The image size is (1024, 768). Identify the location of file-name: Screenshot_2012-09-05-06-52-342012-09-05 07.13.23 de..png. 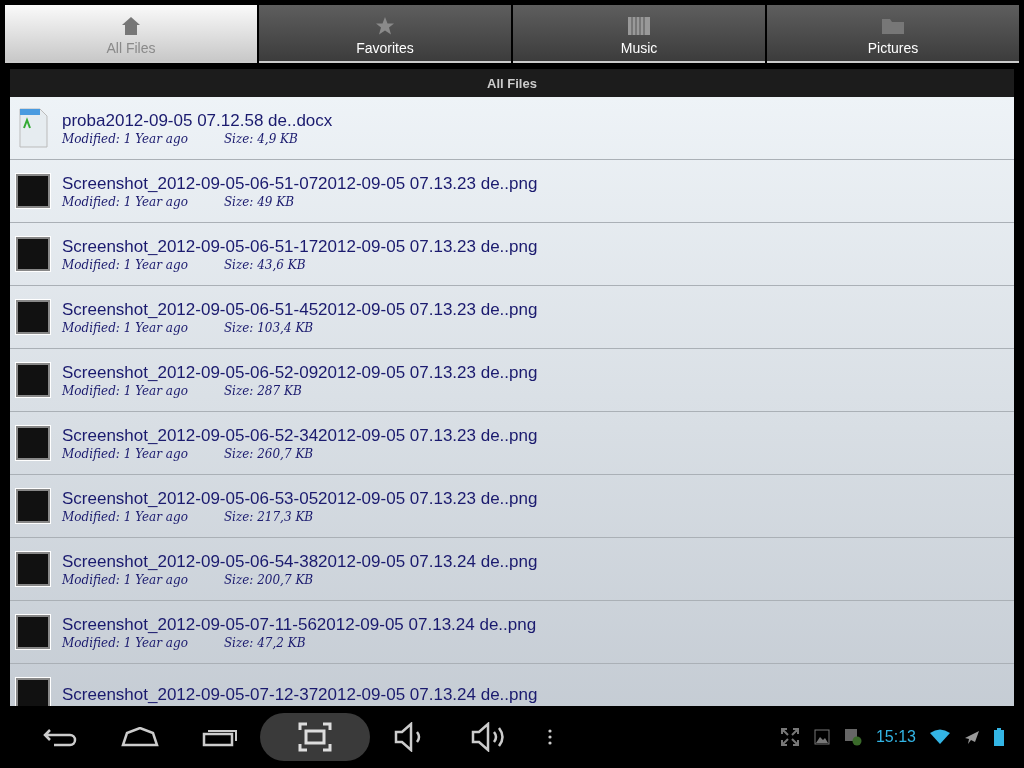
(300, 435).